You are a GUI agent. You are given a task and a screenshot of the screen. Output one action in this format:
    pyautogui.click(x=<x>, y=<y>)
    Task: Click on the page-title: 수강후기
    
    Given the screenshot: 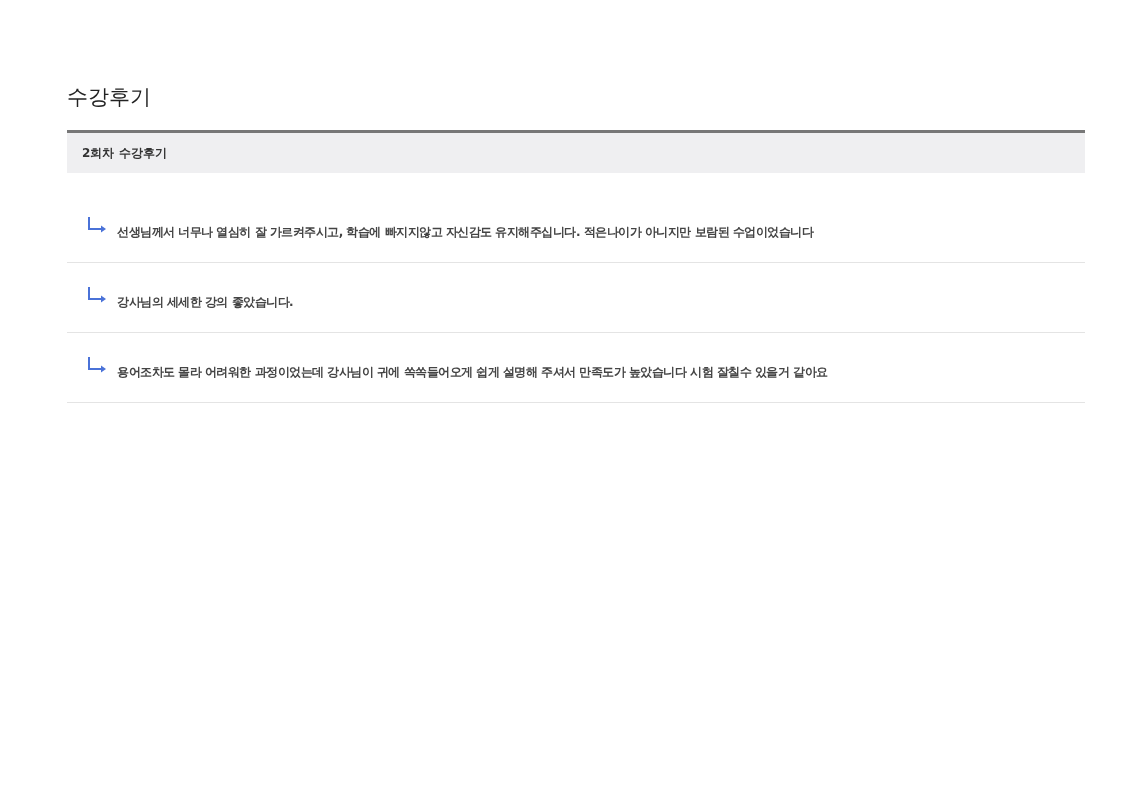 What is the action you would take?
    pyautogui.click(x=109, y=97)
    